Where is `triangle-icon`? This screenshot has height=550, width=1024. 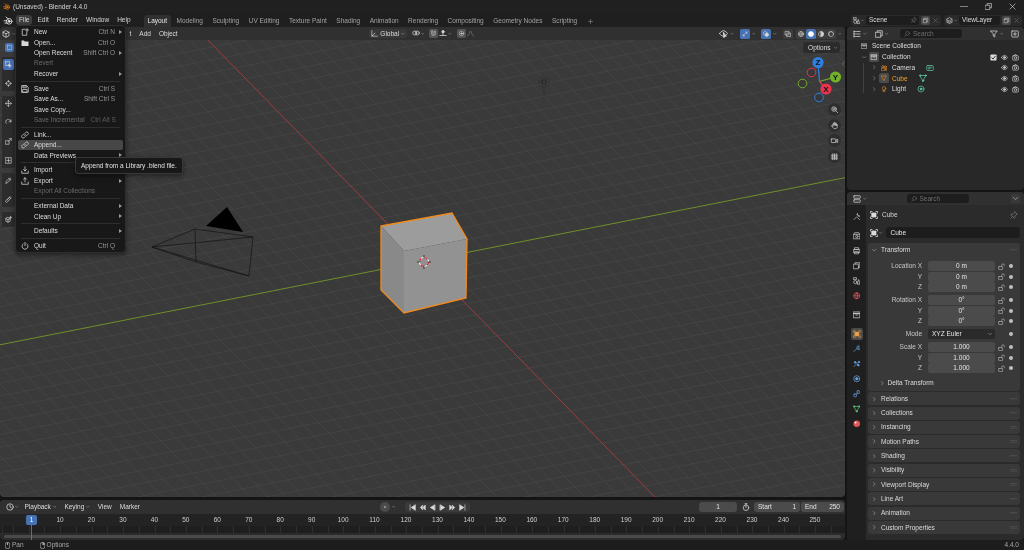 triangle-icon is located at coordinates (884, 78).